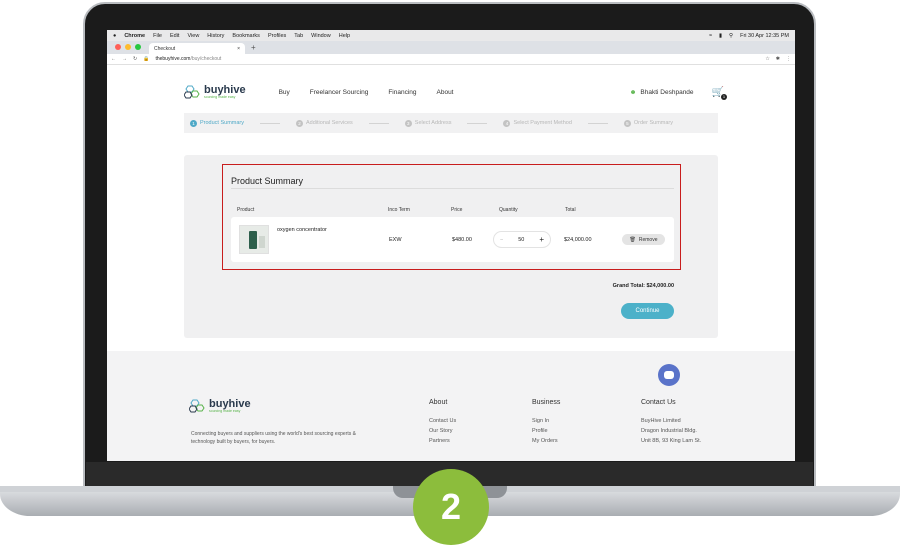  Describe the element at coordinates (578, 240) in the screenshot. I see `line-total-value: $24,000.00` at that location.